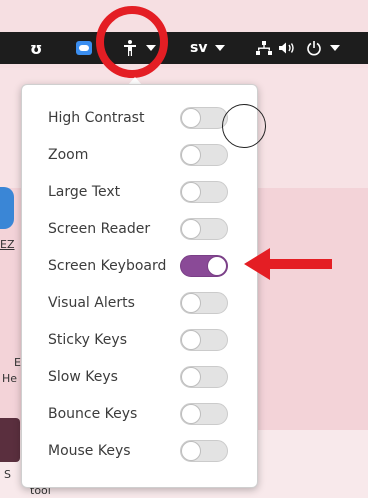 This screenshot has height=498, width=368. I want to click on menu-item-bounce-keys: Bounce Keys, so click(139, 414).